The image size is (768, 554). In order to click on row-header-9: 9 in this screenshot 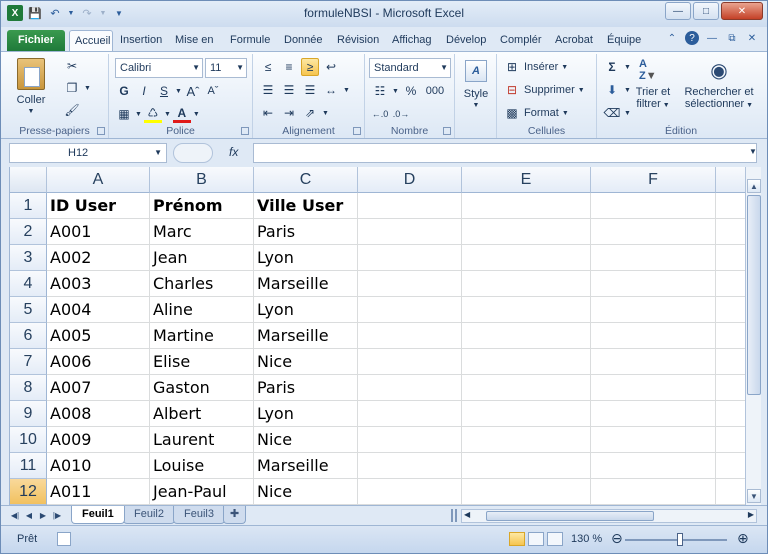, I will do `click(28, 414)`.